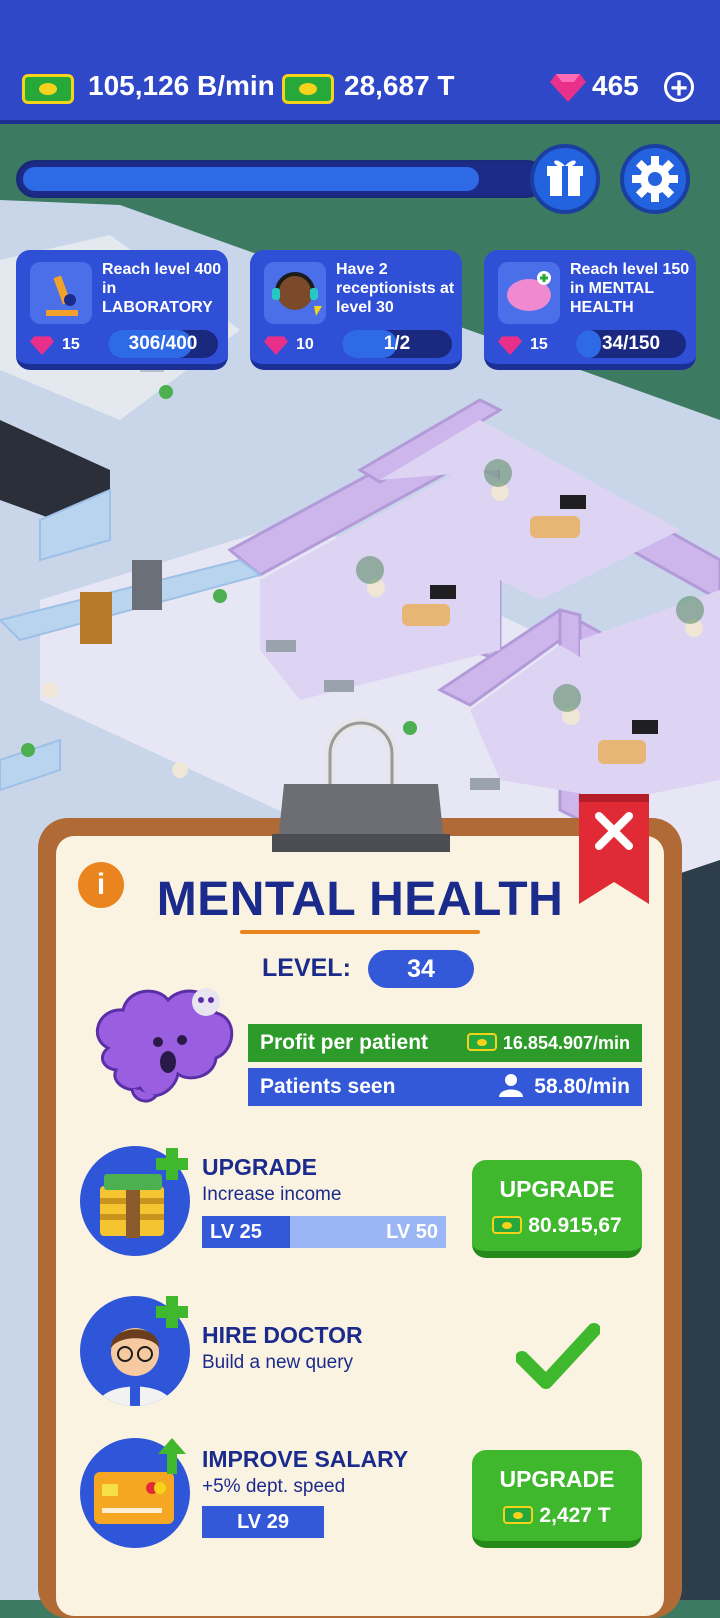 The image size is (720, 1618). I want to click on quest-text: Reach level 400 in LABORATORY, so click(162, 288).